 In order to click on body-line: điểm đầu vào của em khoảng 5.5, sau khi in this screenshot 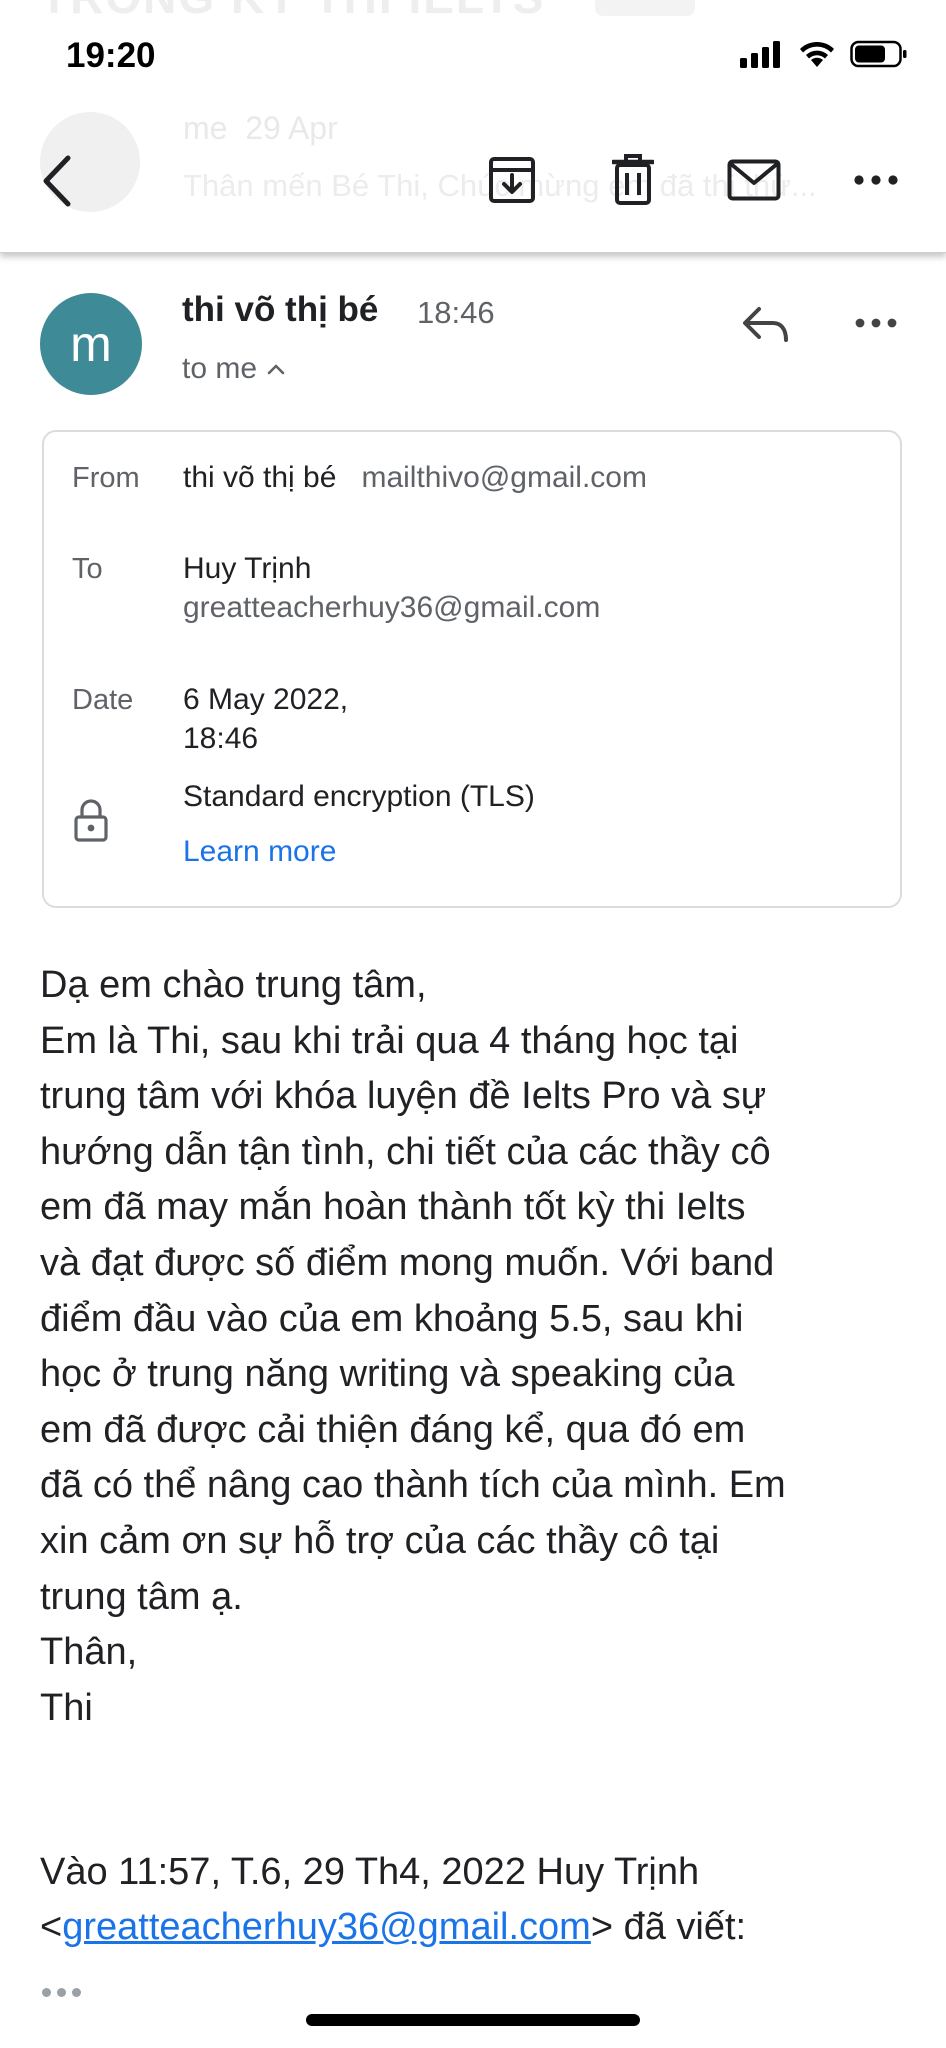, I will do `click(392, 1318)`.